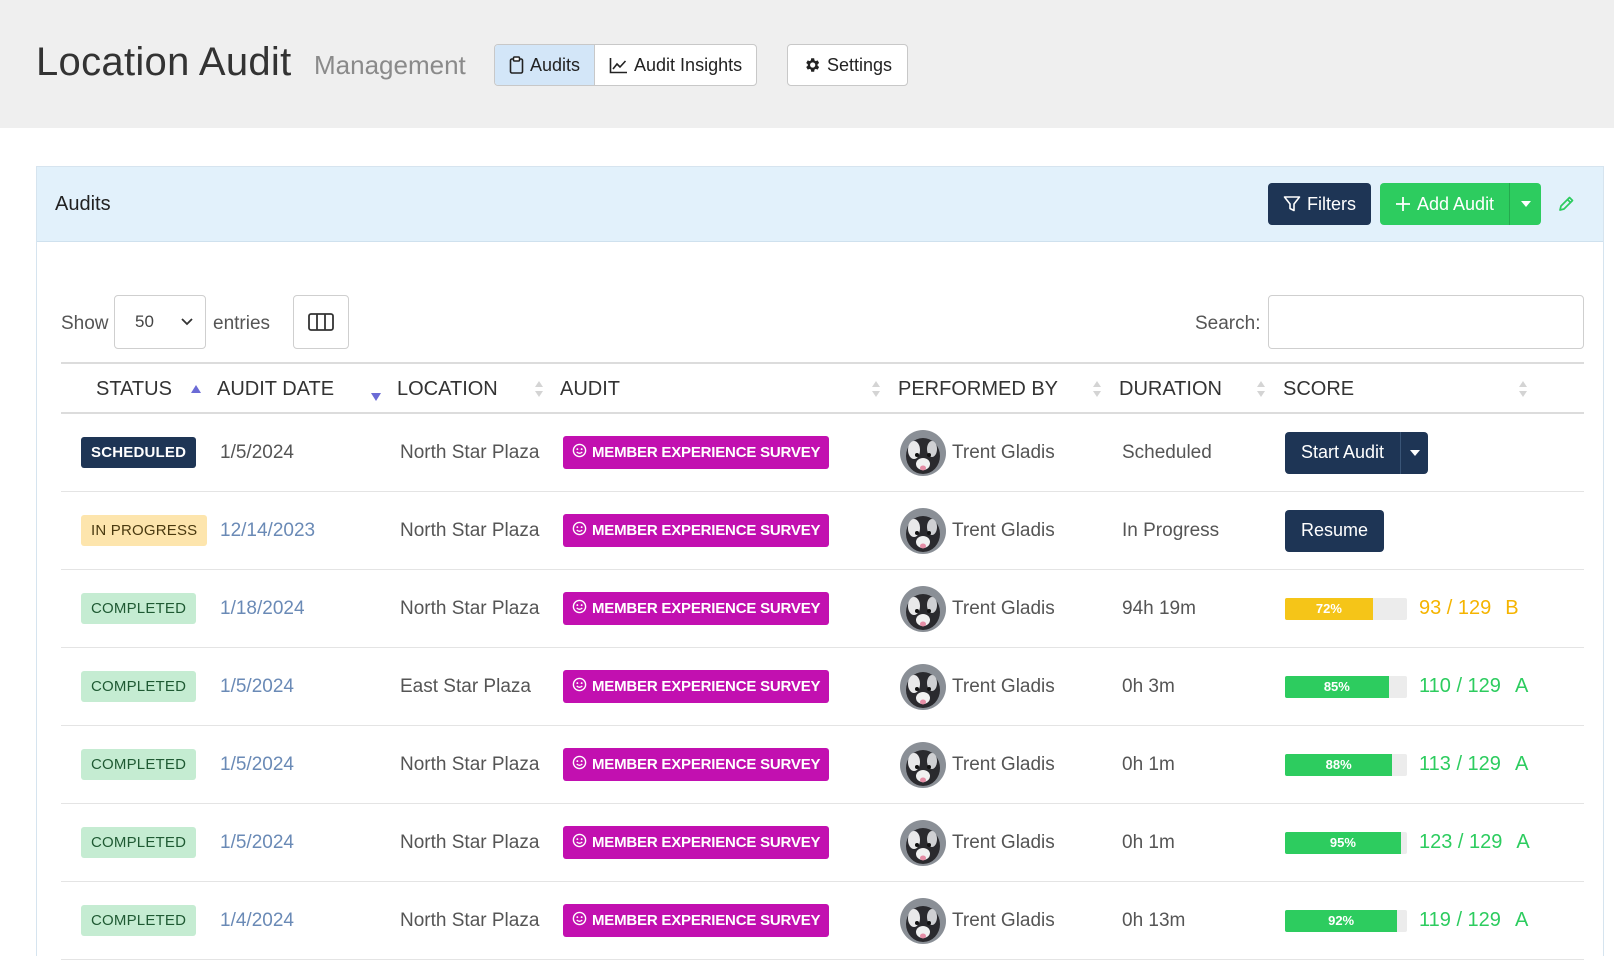 This screenshot has width=1614, height=960. Describe the element at coordinates (1167, 452) in the screenshot. I see `duration-value: Scheduled` at that location.